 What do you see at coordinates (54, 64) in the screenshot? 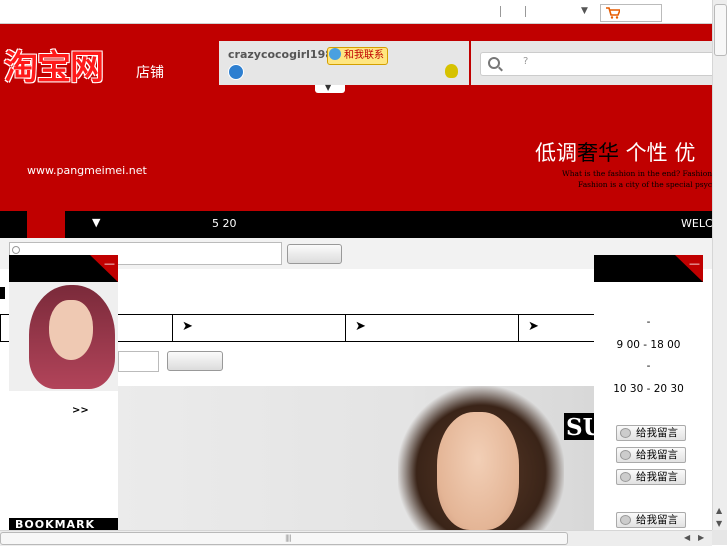
I see `taobao-logo: 淘宝网` at bounding box center [54, 64].